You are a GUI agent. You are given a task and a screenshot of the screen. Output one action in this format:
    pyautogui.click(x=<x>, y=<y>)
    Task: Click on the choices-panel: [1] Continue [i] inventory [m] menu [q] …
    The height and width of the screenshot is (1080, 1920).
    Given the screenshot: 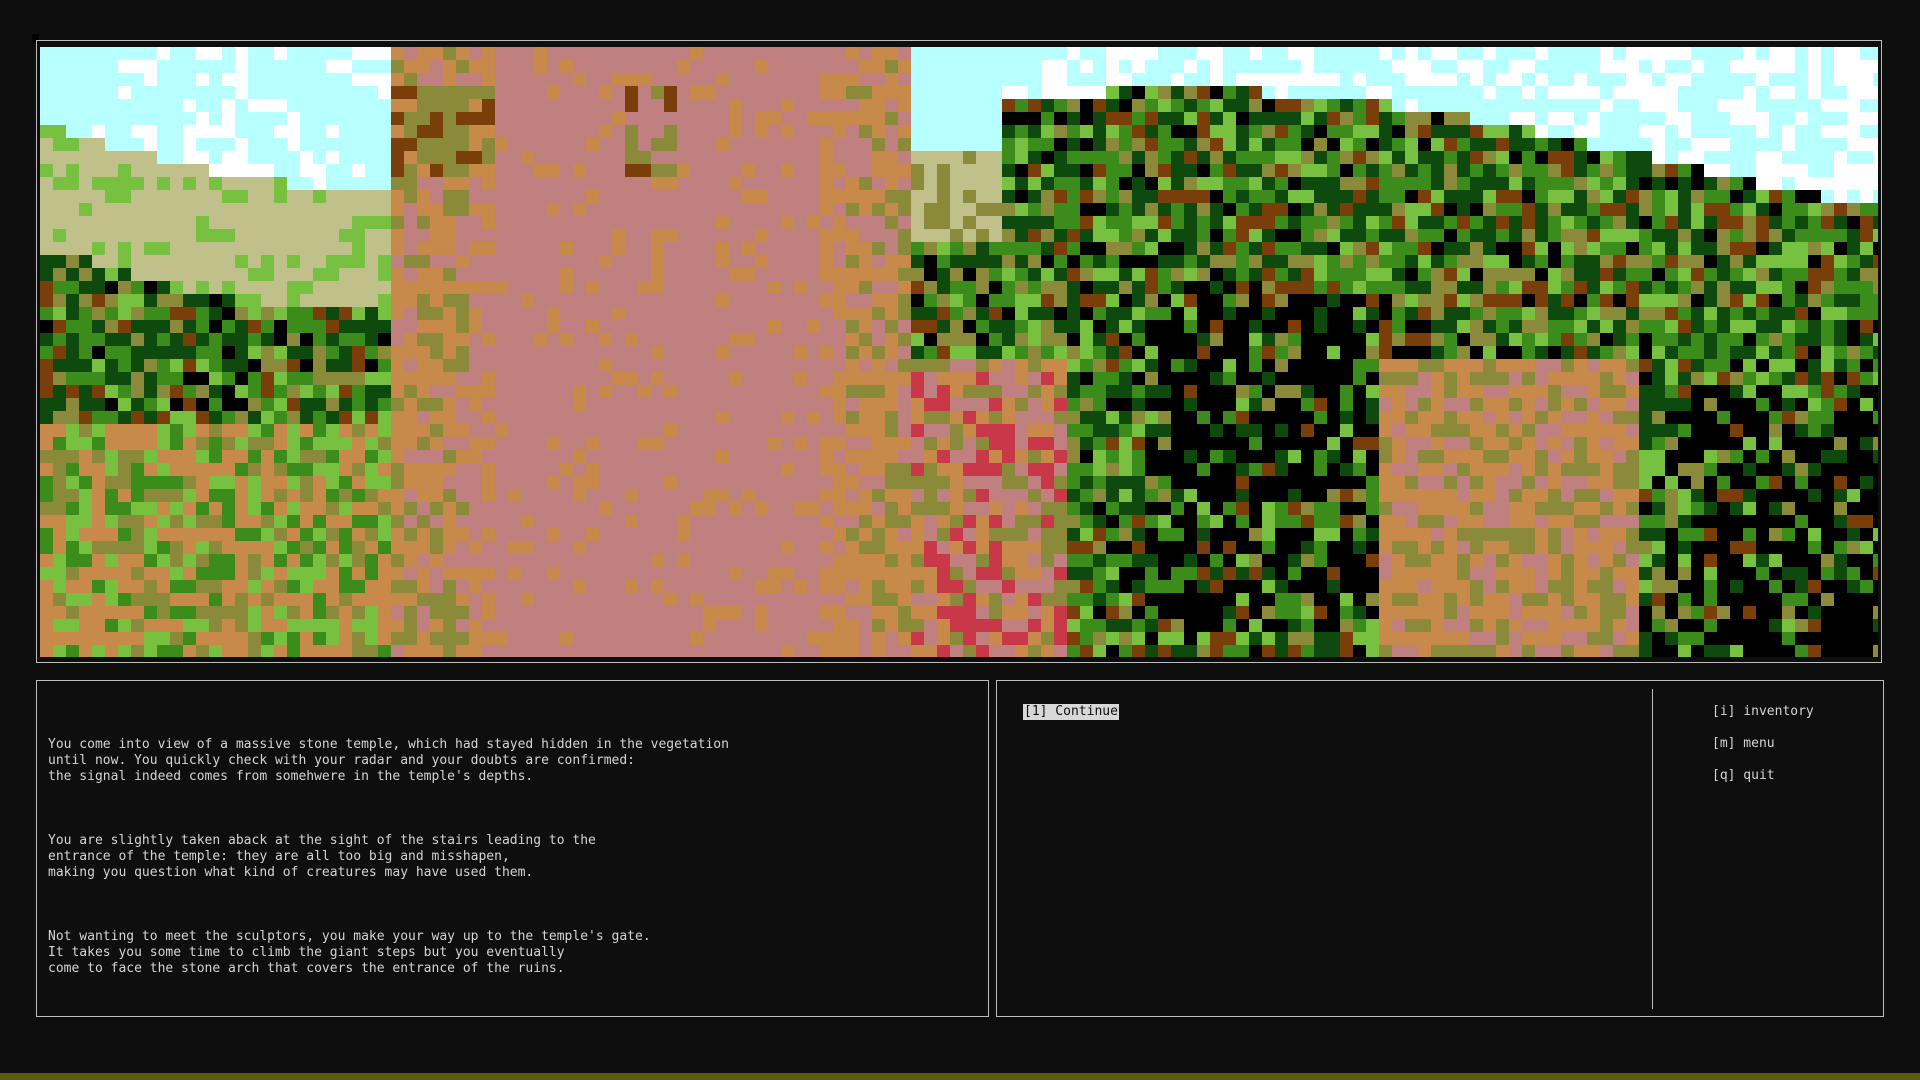 What is the action you would take?
    pyautogui.click(x=1440, y=848)
    